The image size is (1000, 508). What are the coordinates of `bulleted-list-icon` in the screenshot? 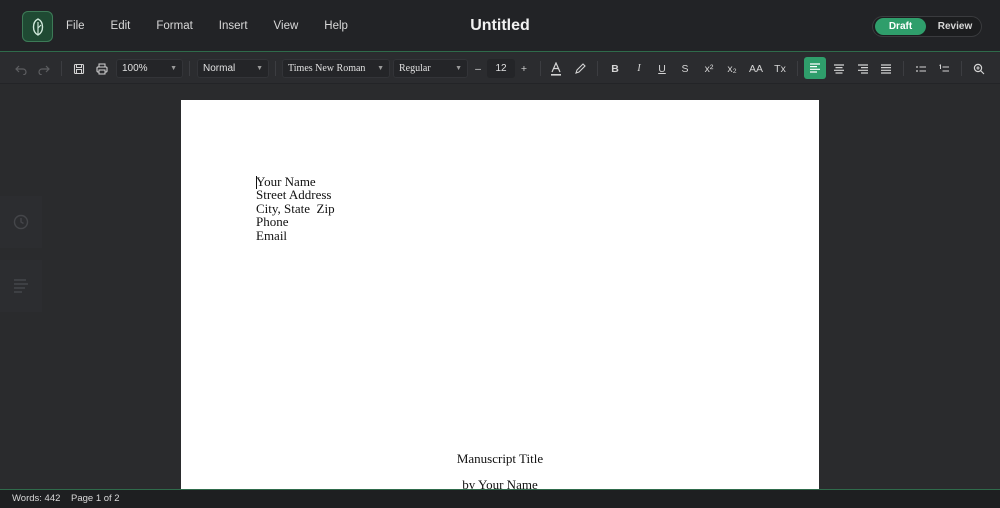 It's located at (921, 68).